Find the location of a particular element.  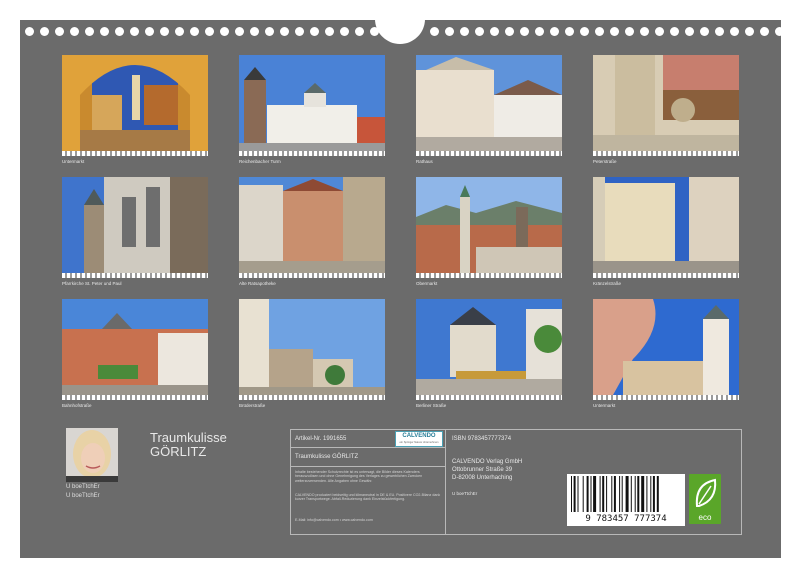

eco-label-text: eco is located at coordinates (705, 517).